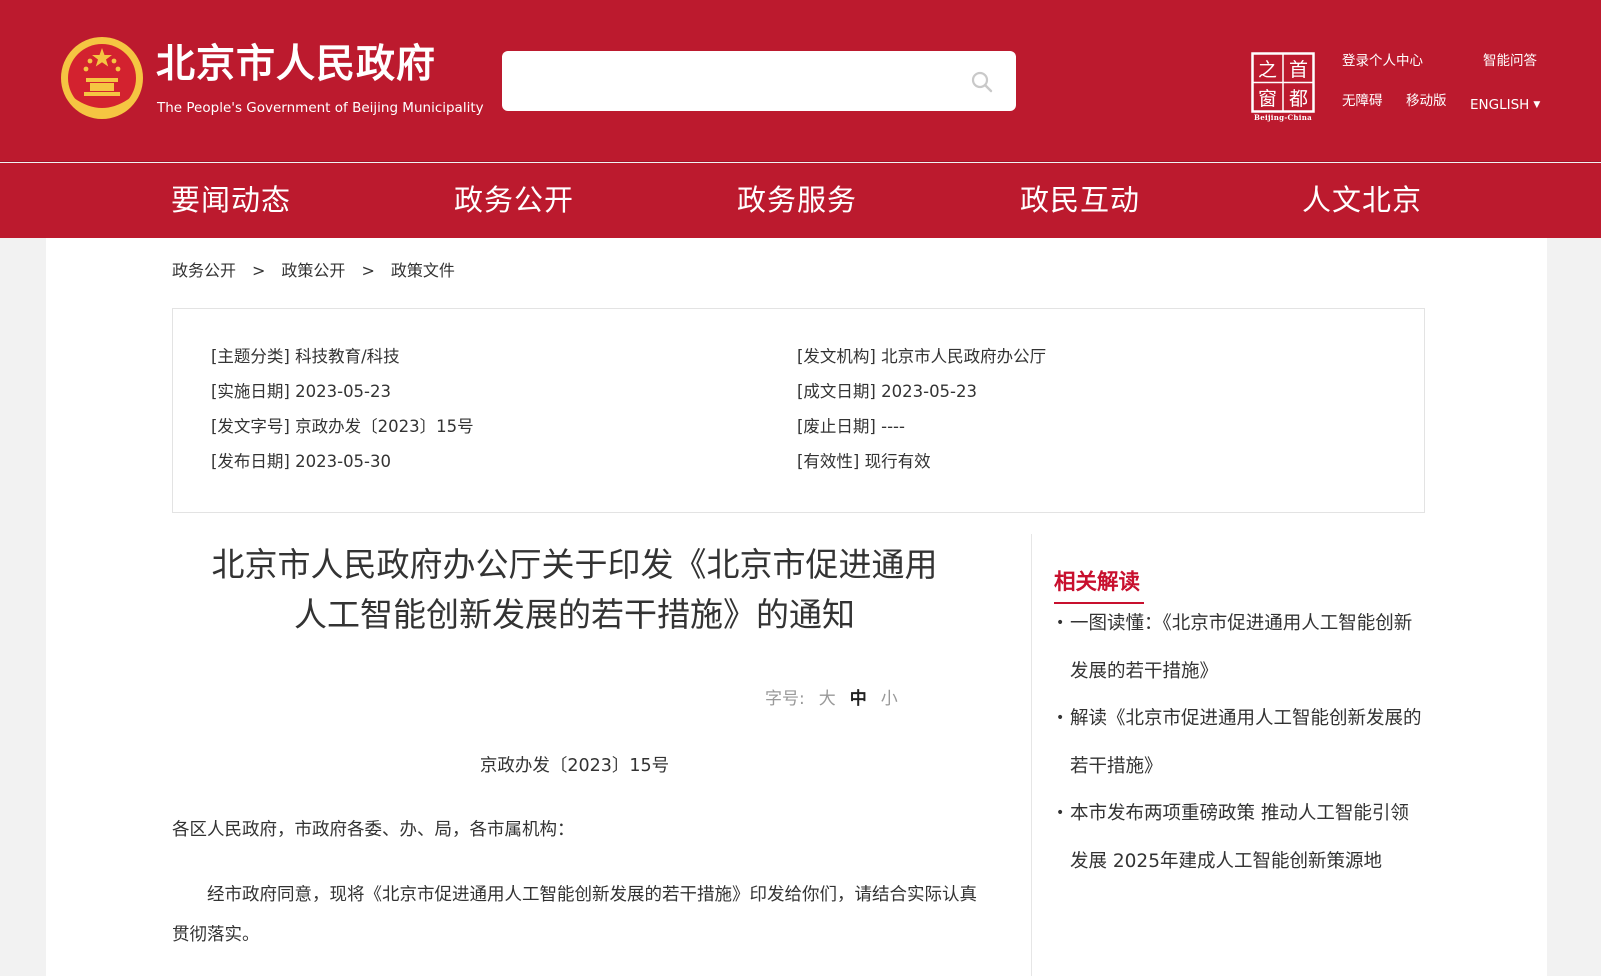 The height and width of the screenshot is (976, 1601). What do you see at coordinates (1283, 117) in the screenshot?
I see `seal-caption: Beijing-China` at bounding box center [1283, 117].